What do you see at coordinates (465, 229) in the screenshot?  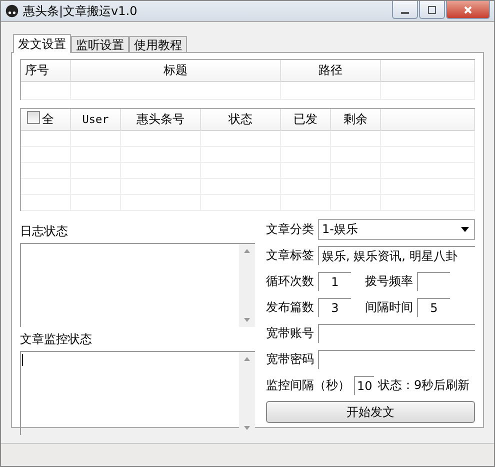 I see `dropdown-arrow-icon` at bounding box center [465, 229].